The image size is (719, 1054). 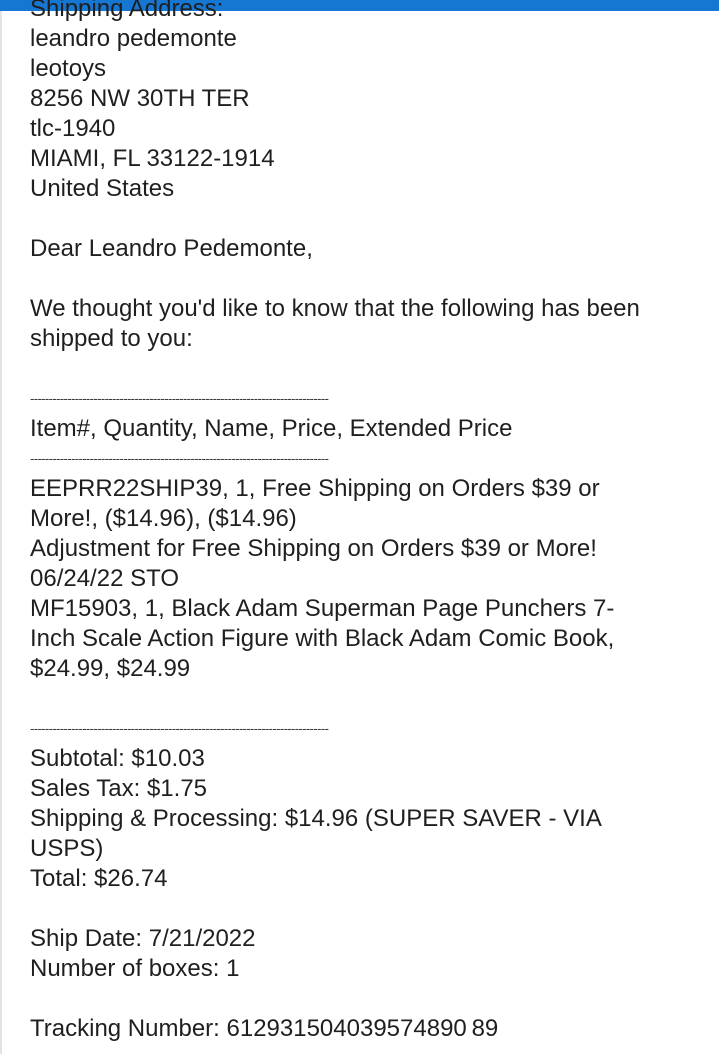 I want to click on number-of-boxes: Number of boxes: 1, so click(x=135, y=968).